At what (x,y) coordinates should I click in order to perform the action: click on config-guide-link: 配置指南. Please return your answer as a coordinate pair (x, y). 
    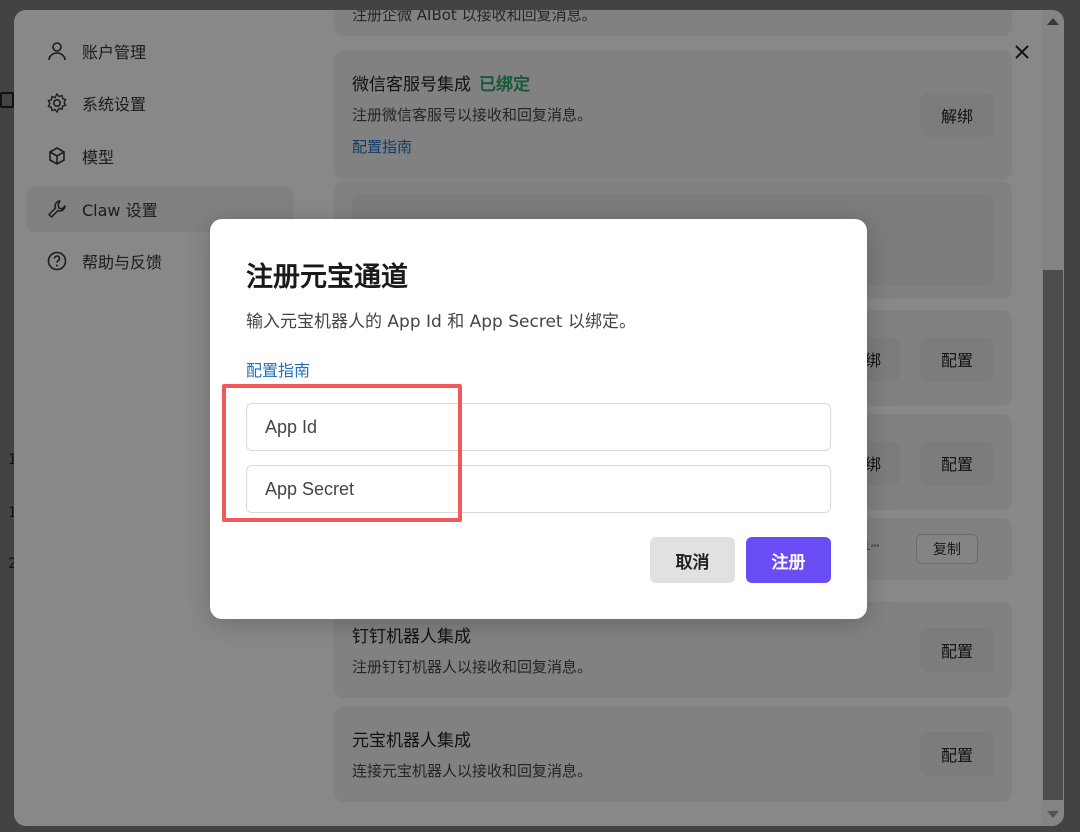
    Looking at the image, I should click on (278, 369).